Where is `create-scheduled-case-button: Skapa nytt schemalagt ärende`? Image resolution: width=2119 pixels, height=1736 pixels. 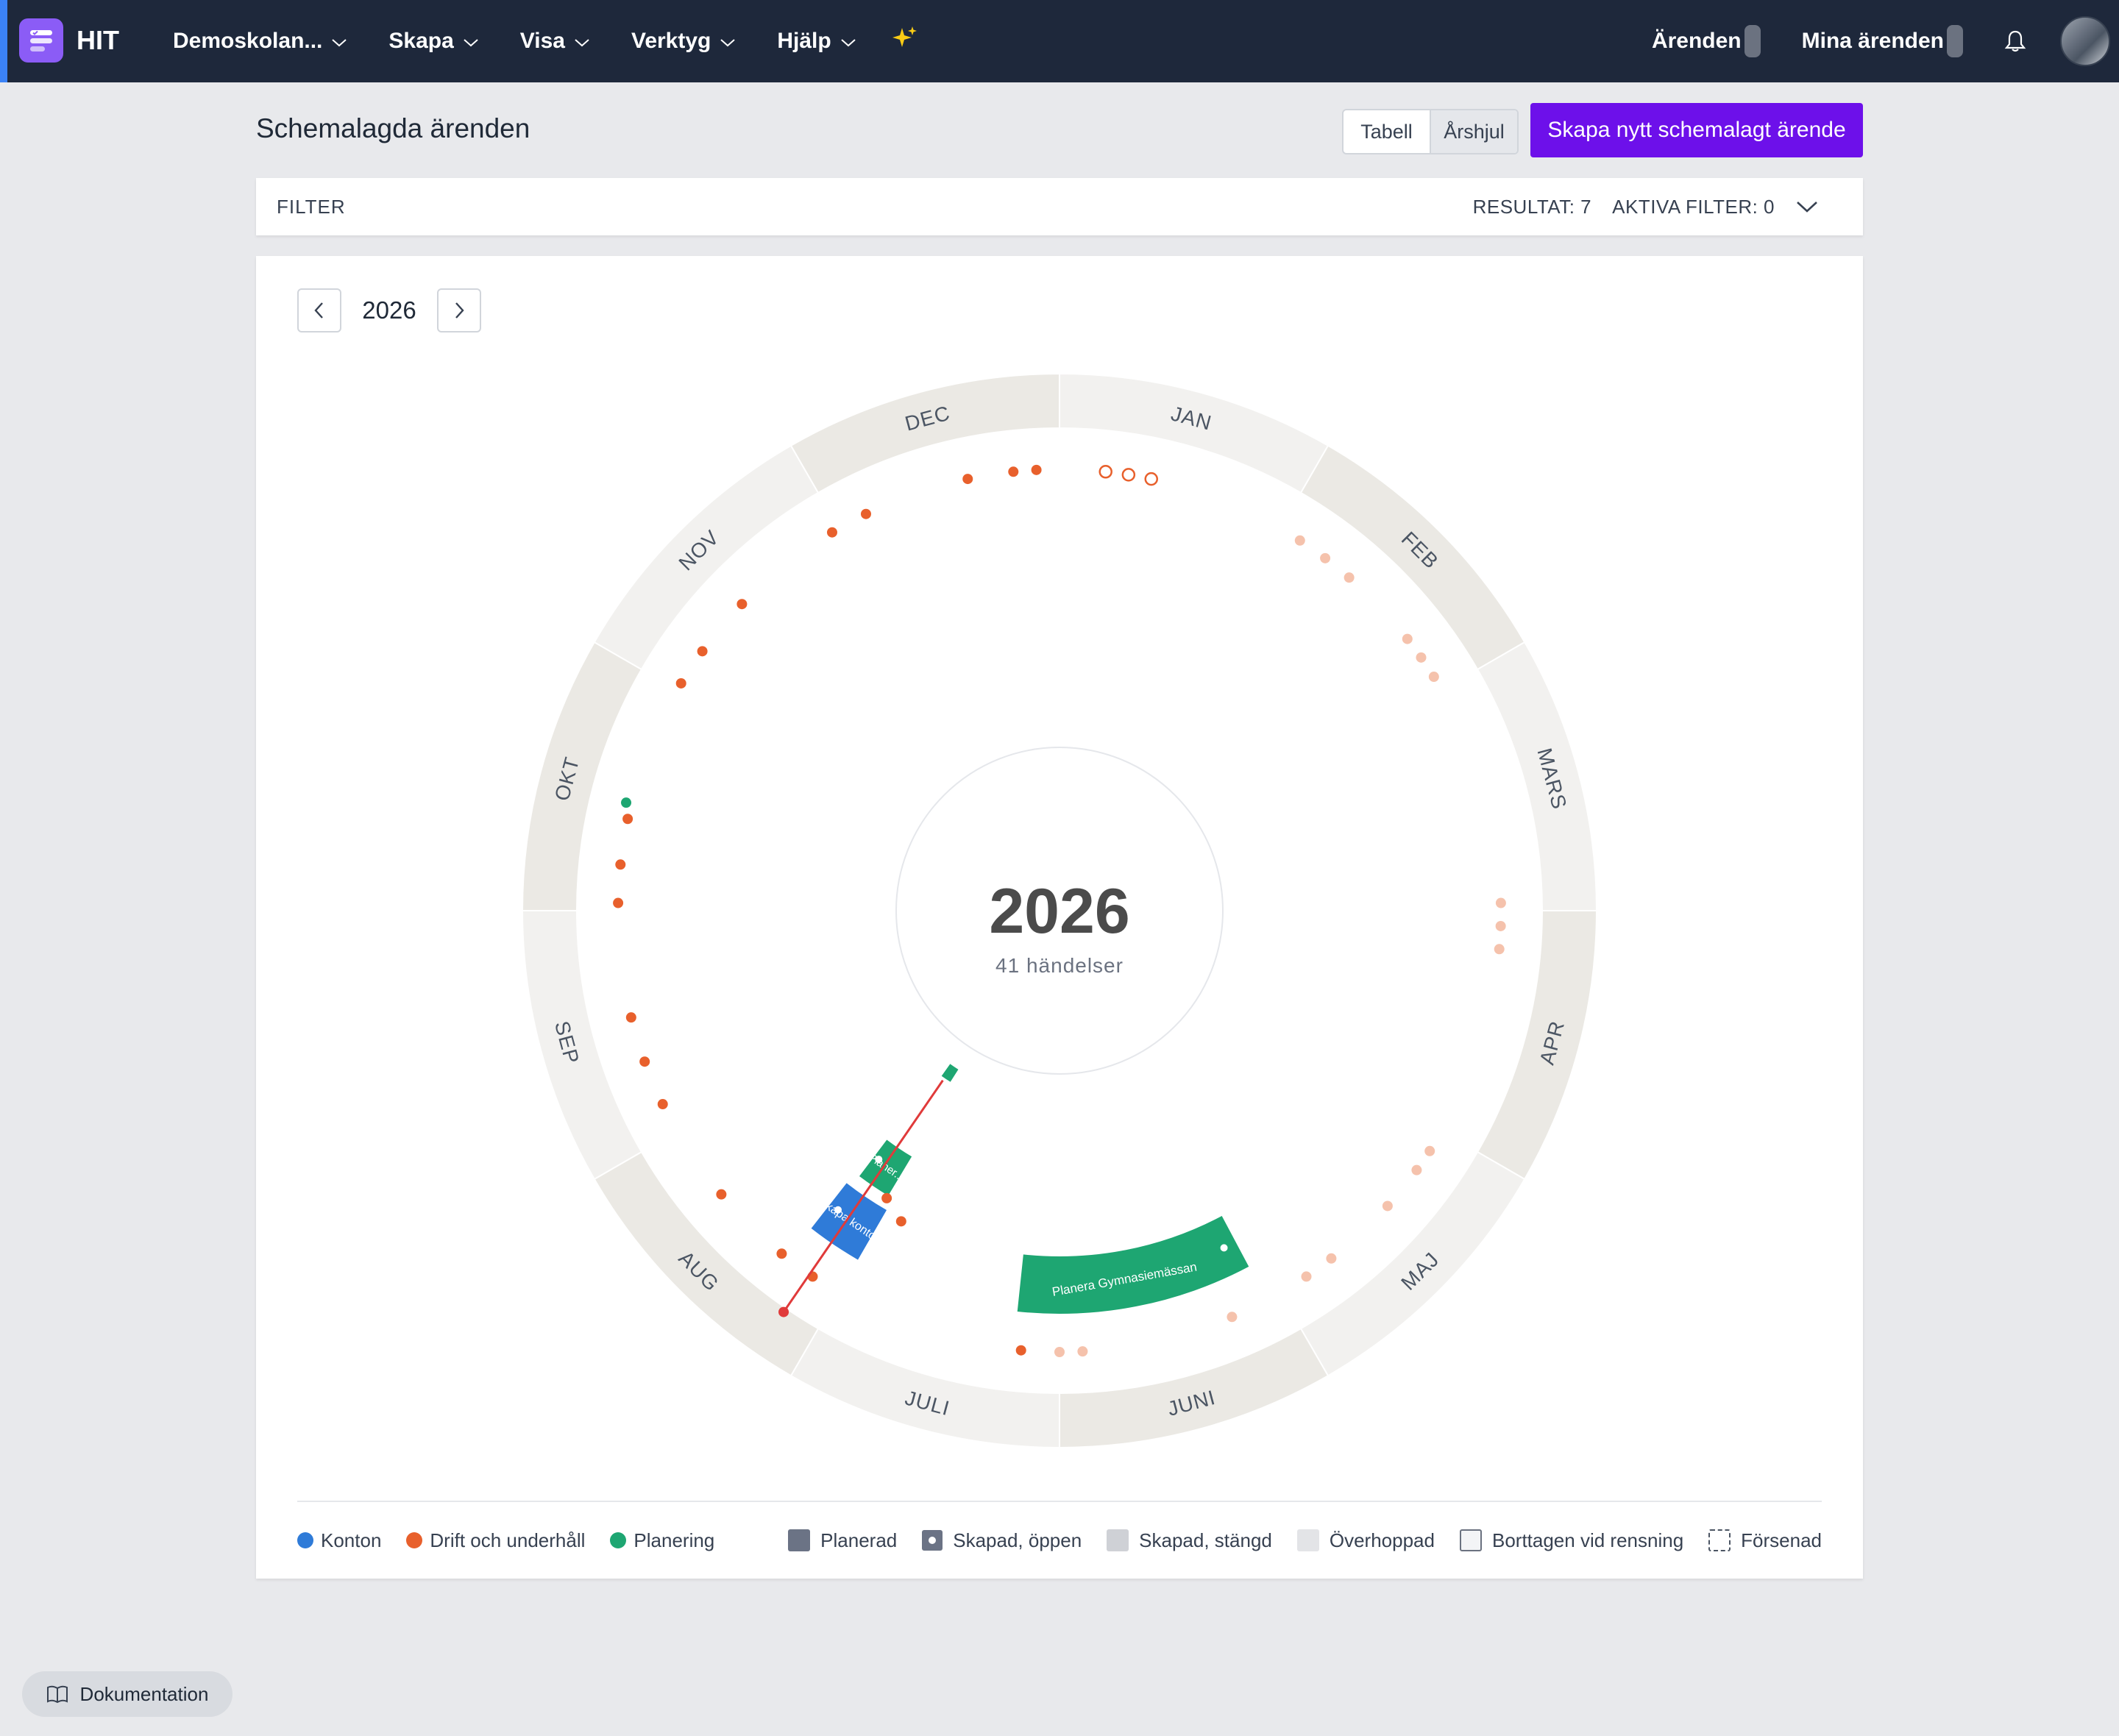
create-scheduled-case-button: Skapa nytt schemalagt ärende is located at coordinates (1696, 130).